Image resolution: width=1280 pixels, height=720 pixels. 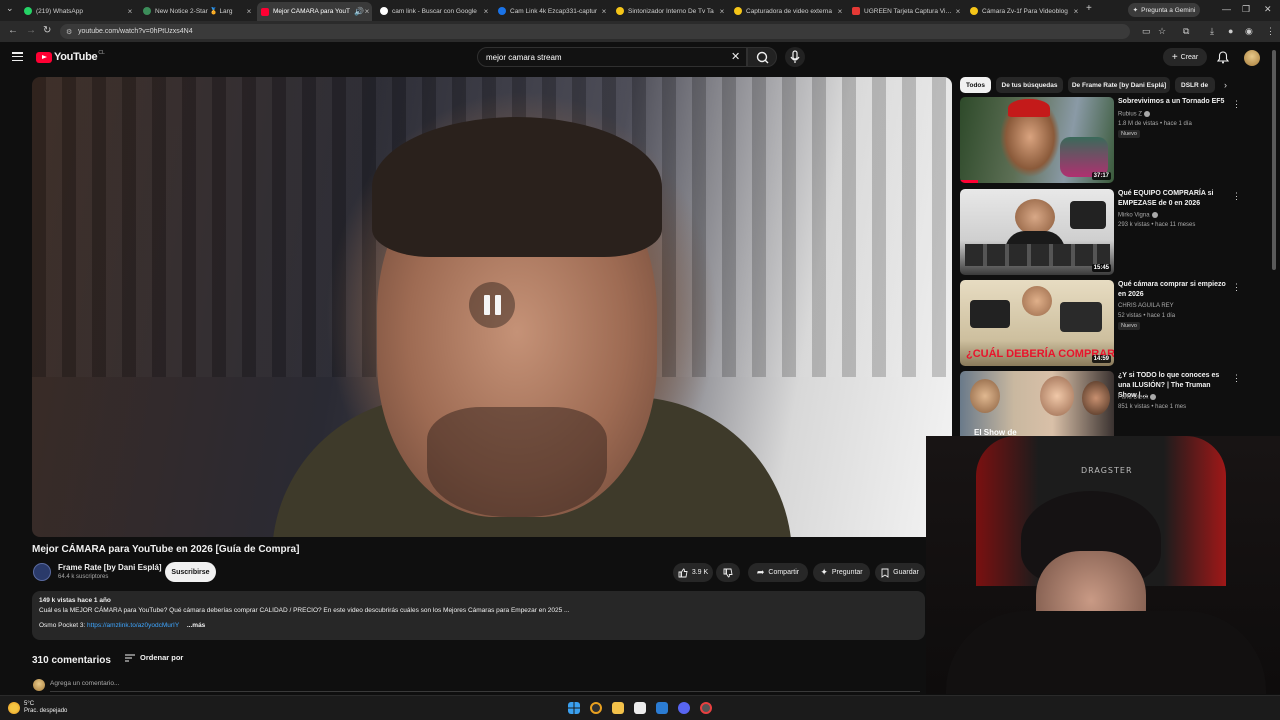 I want to click on tab-label: UGREEN Tarjeta Captura Video, so click(x=908, y=11).